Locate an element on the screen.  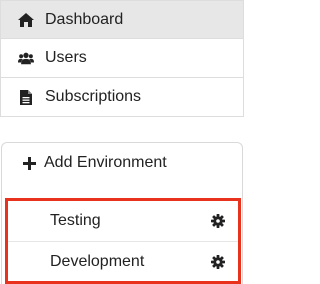
plus-icon is located at coordinates (29, 163).